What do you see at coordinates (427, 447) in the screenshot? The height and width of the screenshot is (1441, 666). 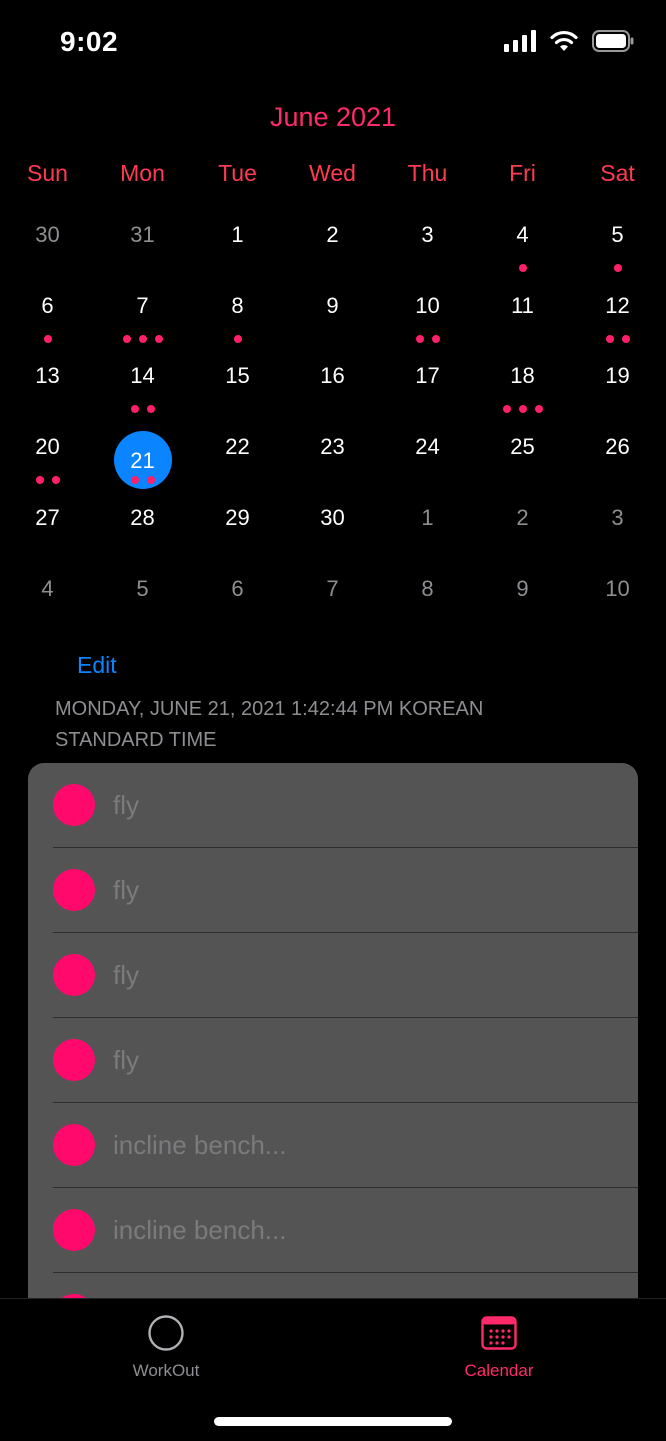 I see `calendar-day: 24` at bounding box center [427, 447].